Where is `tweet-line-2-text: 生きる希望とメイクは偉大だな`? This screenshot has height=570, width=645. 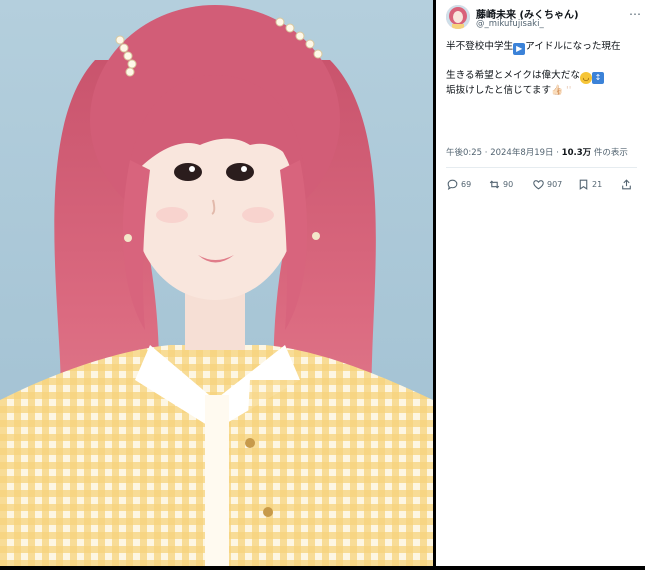 tweet-line-2-text: 生きる希望とメイクは偉大だな is located at coordinates (513, 75).